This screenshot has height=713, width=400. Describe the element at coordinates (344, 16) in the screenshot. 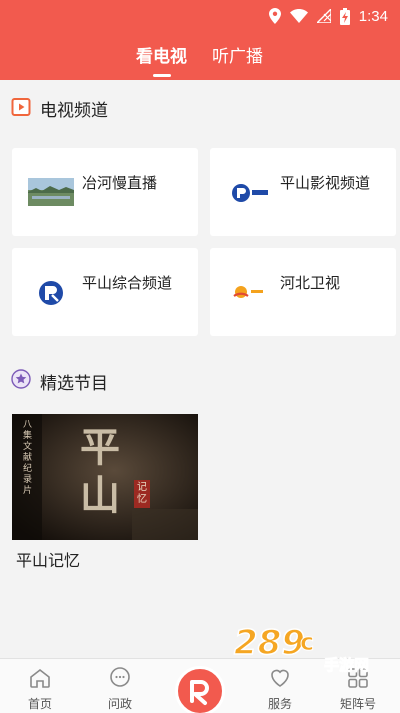

I see `battery-charging-icon` at that location.